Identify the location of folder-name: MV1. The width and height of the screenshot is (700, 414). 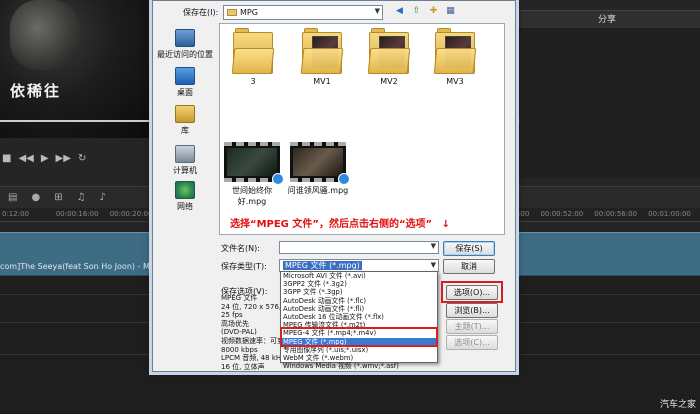
(322, 81).